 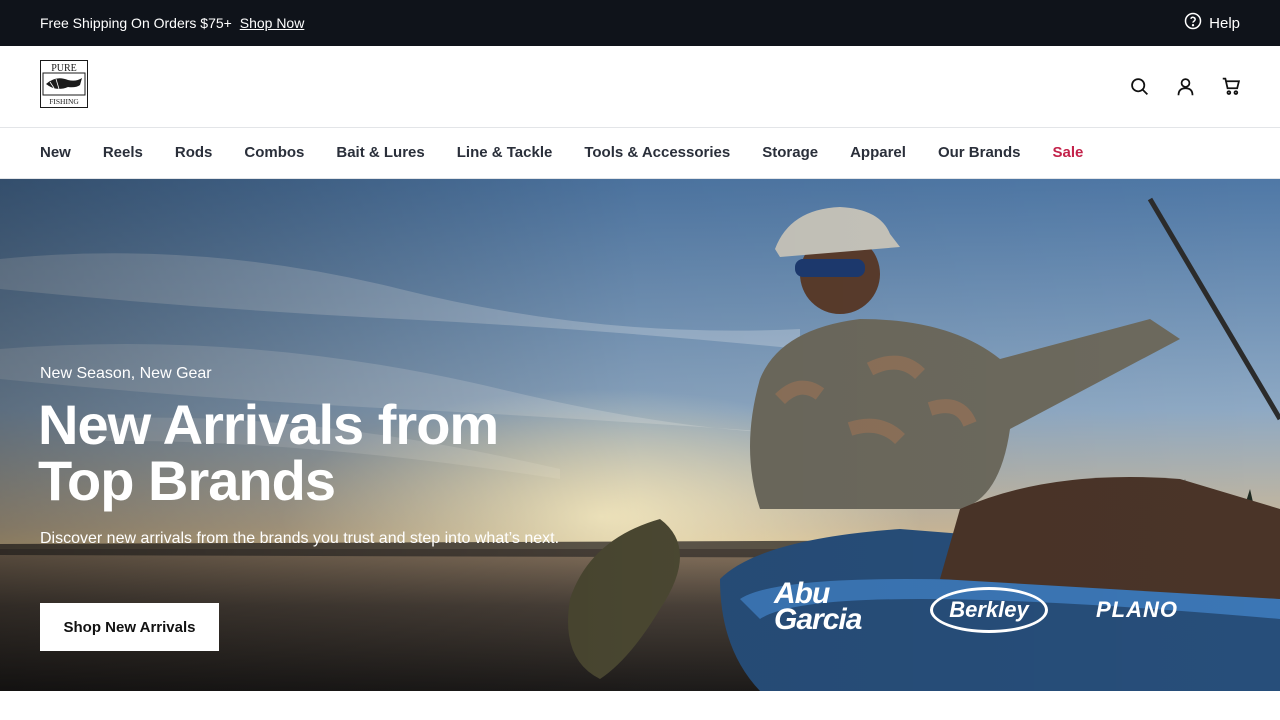 What do you see at coordinates (818, 606) in the screenshot?
I see `abu-garcia-logo: Abu Garcia` at bounding box center [818, 606].